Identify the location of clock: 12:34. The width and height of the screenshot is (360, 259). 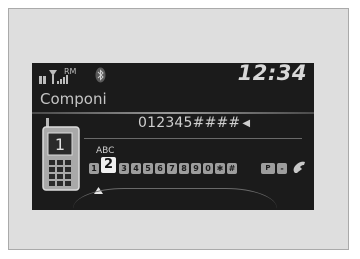
(272, 74).